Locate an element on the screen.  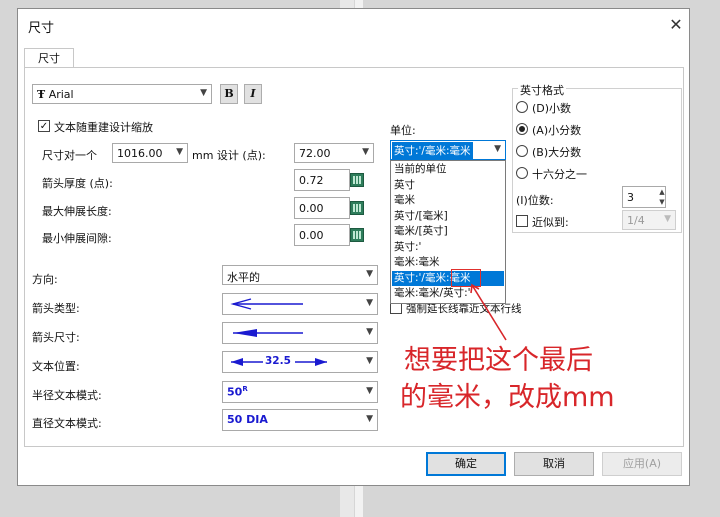
annotation-line-2: 的毫米，改成mm is located at coordinates (507, 397).